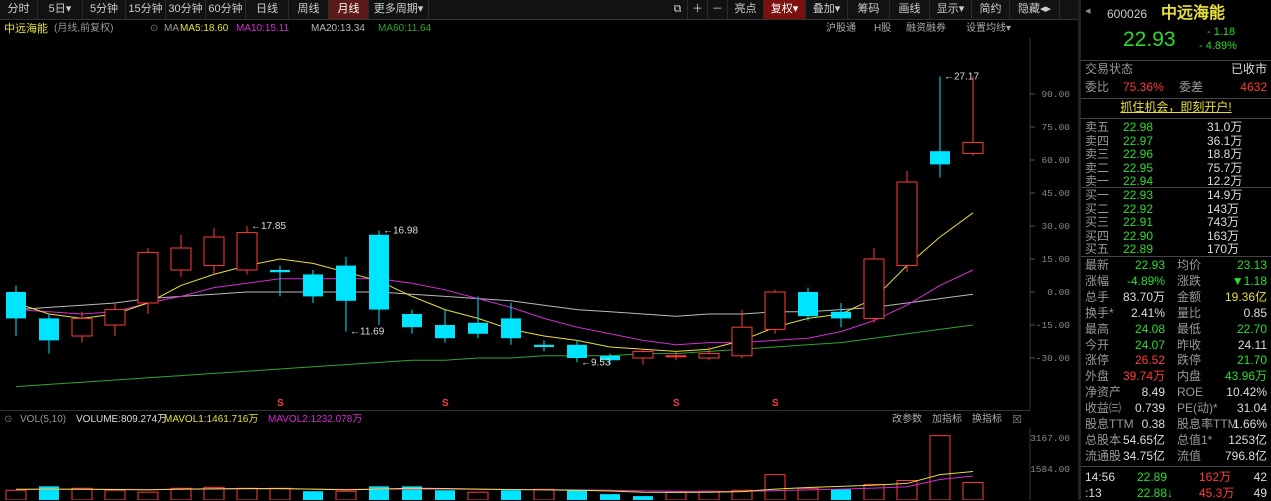 The image size is (1271, 501). Describe the element at coordinates (1153, 424) in the screenshot. I see `stat-value: 0.38` at that location.